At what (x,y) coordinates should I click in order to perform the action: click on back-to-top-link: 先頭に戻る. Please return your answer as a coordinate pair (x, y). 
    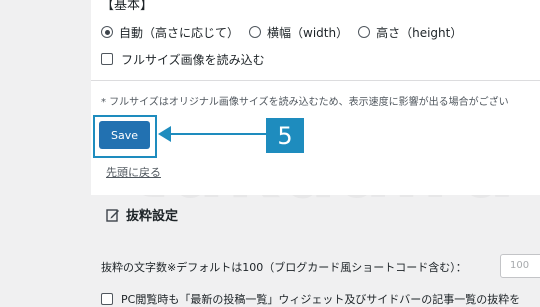
    Looking at the image, I should click on (133, 172).